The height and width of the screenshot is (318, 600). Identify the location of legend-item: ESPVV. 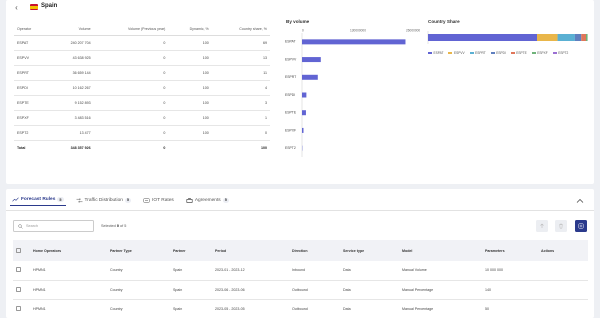
(456, 53).